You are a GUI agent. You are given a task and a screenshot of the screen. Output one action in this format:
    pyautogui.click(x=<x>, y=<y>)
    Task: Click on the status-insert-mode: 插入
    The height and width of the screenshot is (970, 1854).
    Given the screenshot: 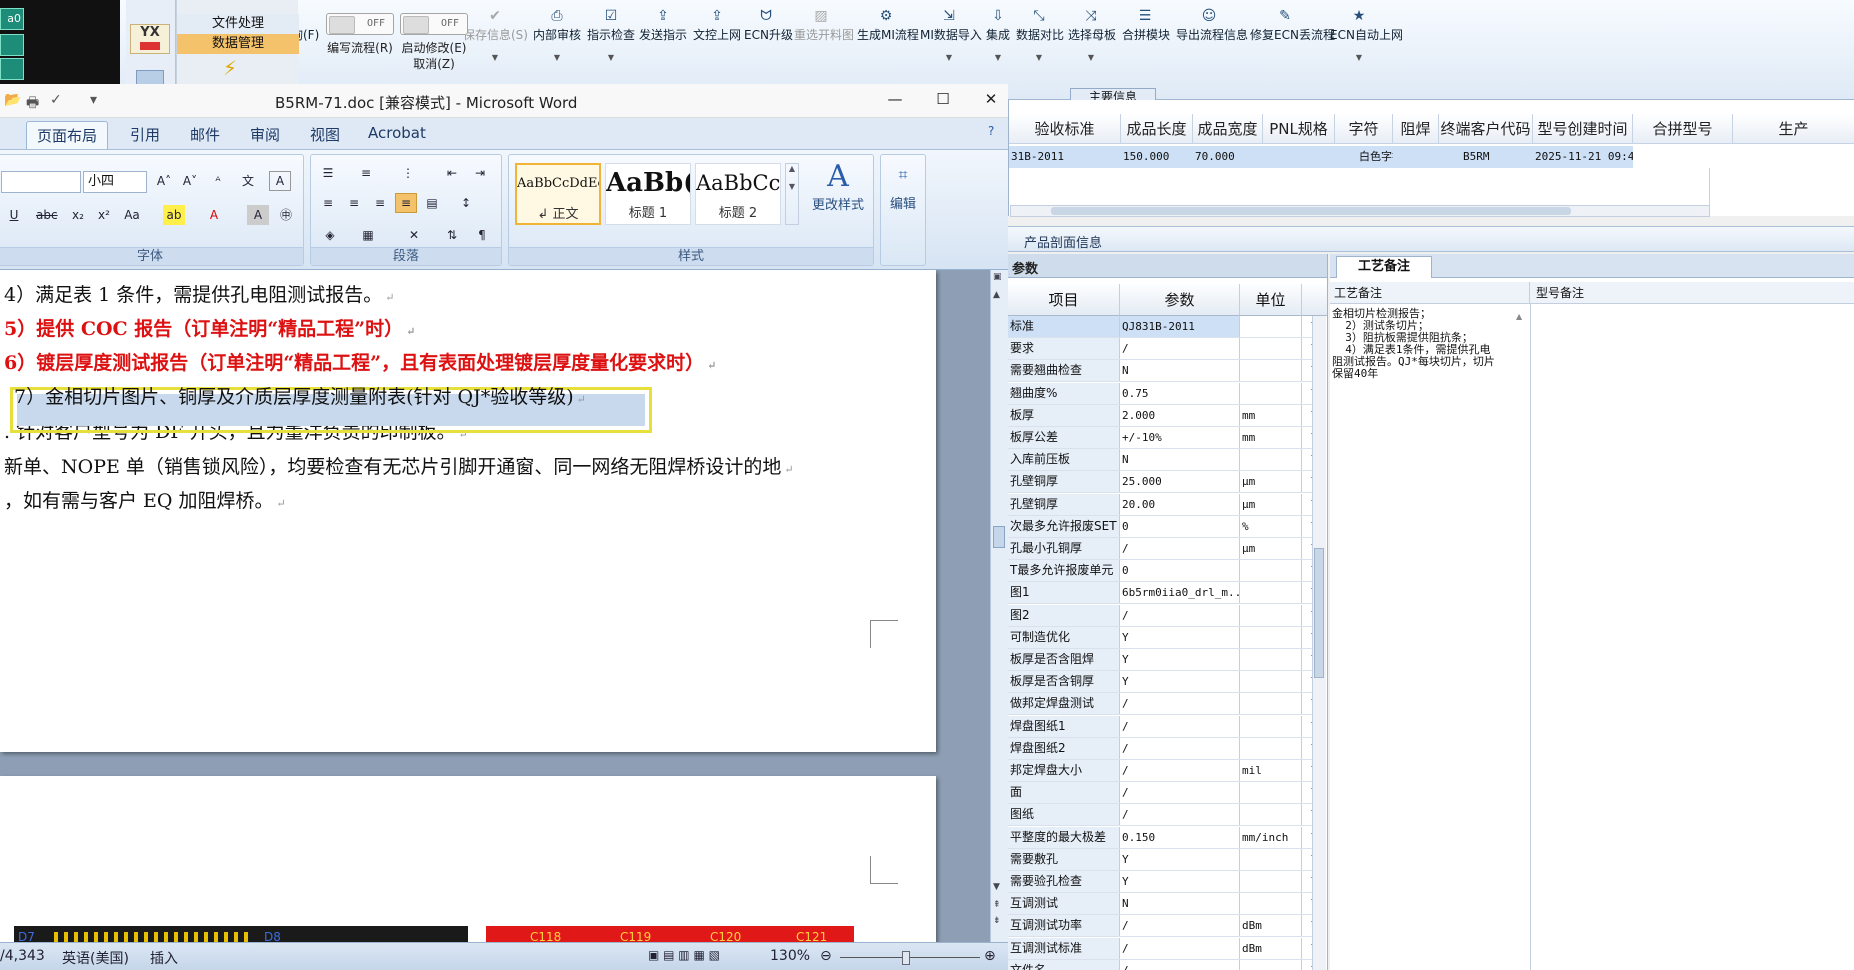 What is the action you would take?
    pyautogui.click(x=164, y=958)
    